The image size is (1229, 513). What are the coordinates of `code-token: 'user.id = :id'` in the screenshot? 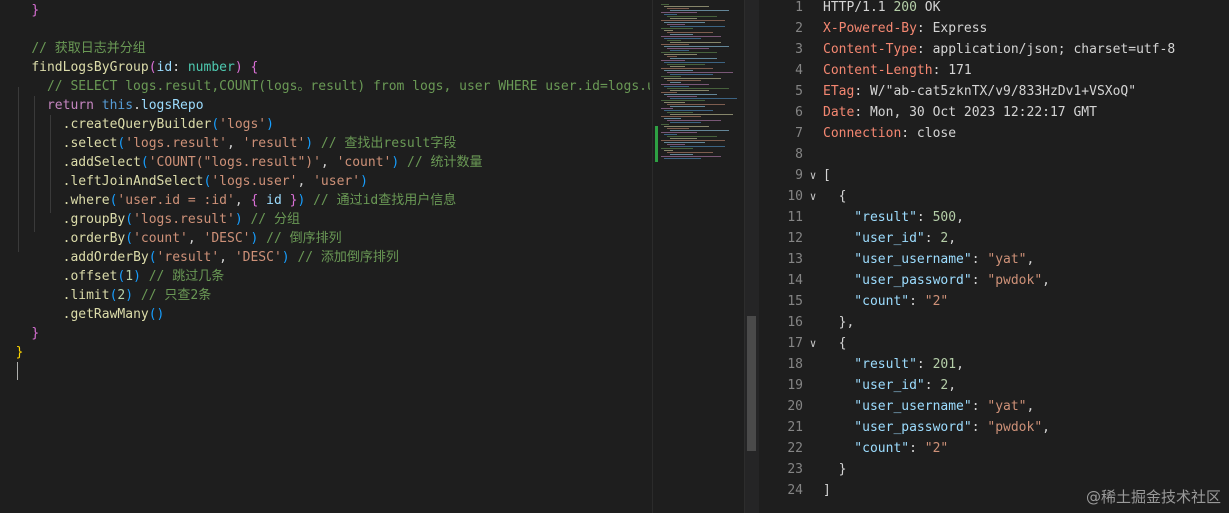 It's located at (176, 200).